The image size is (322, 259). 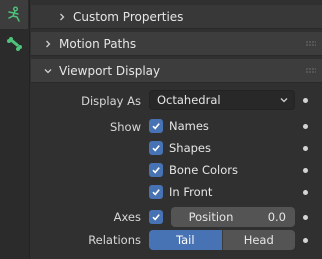 What do you see at coordinates (211, 217) in the screenshot?
I see `axes-position-label: Position` at bounding box center [211, 217].